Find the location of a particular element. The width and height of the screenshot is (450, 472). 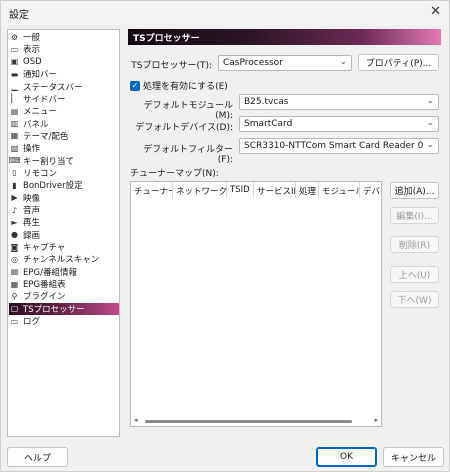

delete-button: 削除(R) is located at coordinates (414, 244).